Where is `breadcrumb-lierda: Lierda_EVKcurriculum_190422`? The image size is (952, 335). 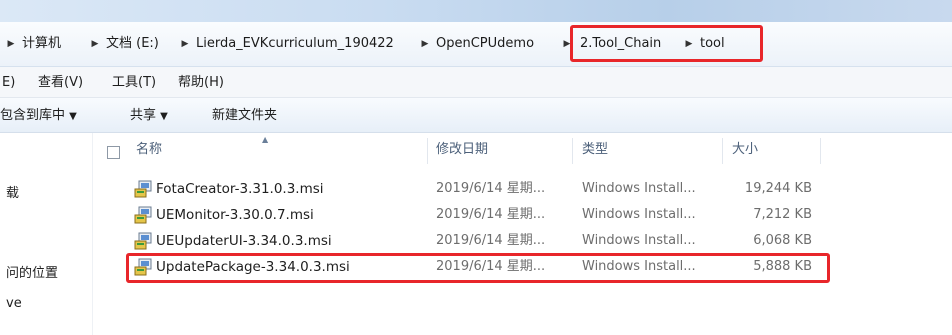 breadcrumb-lierda: Lierda_EVKcurriculum_190422 is located at coordinates (295, 44).